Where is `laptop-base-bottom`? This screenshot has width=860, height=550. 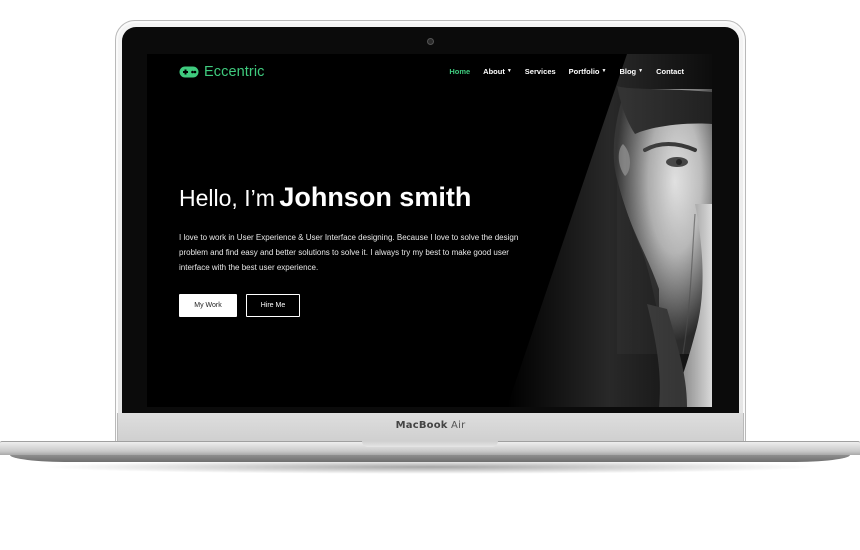
laptop-base-bottom is located at coordinates (430, 458).